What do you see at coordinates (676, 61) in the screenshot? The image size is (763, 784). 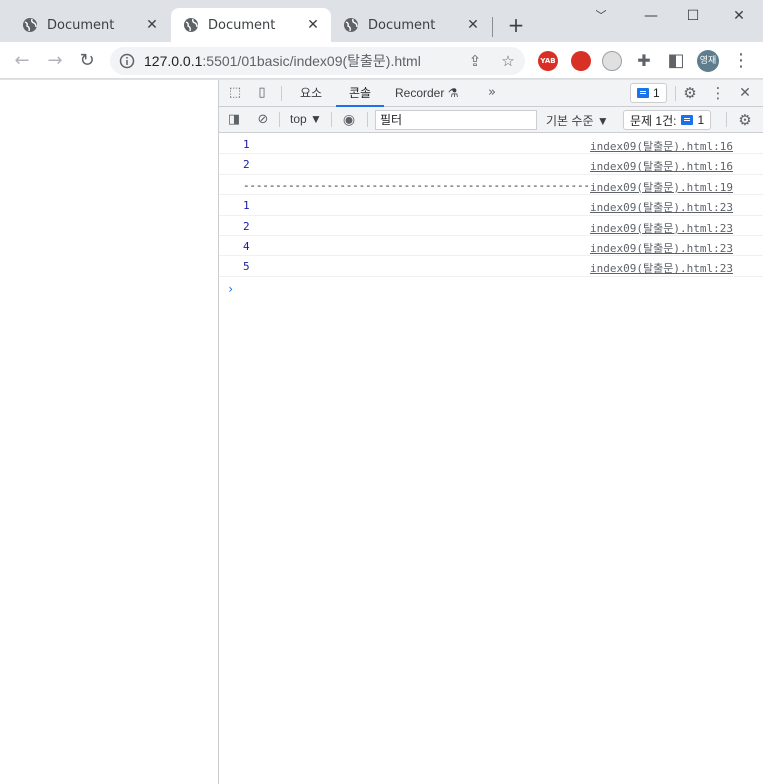 I see `side-panel-icon: ◧` at bounding box center [676, 61].